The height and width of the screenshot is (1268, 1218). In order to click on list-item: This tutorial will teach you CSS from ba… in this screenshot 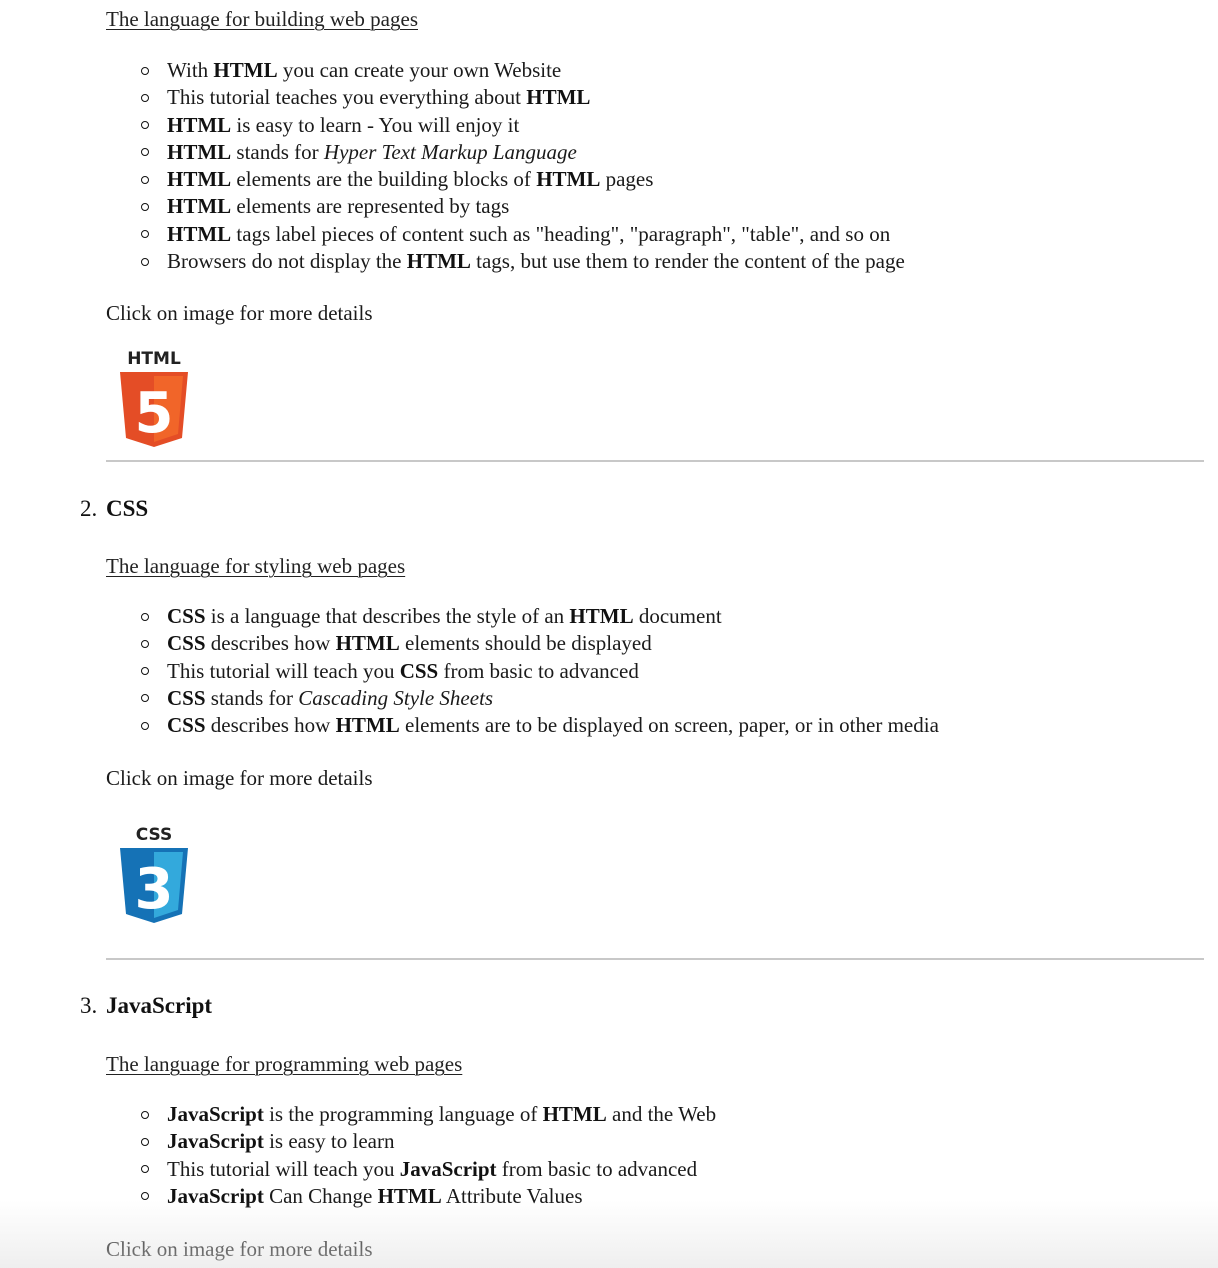, I will do `click(539, 671)`.